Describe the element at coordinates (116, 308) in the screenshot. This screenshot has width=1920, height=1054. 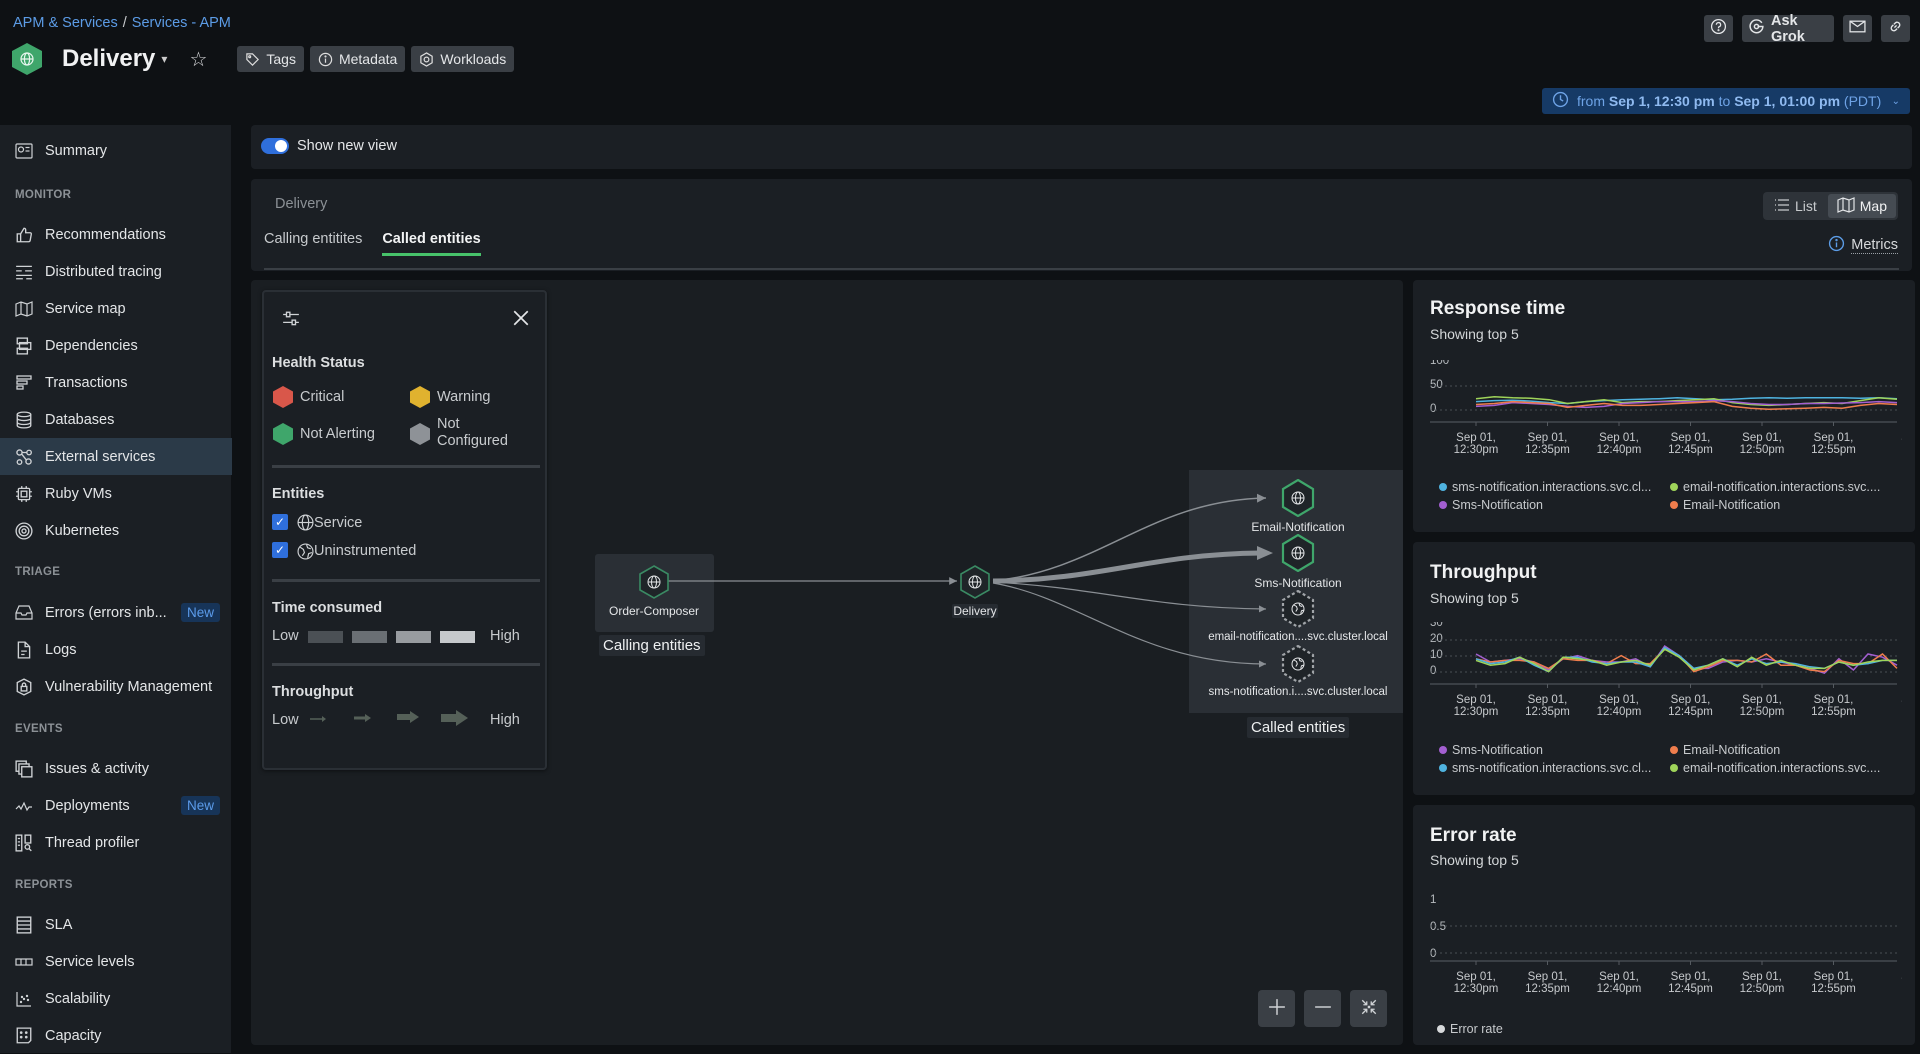
I see `sidebar-item-service-map: Service map` at that location.